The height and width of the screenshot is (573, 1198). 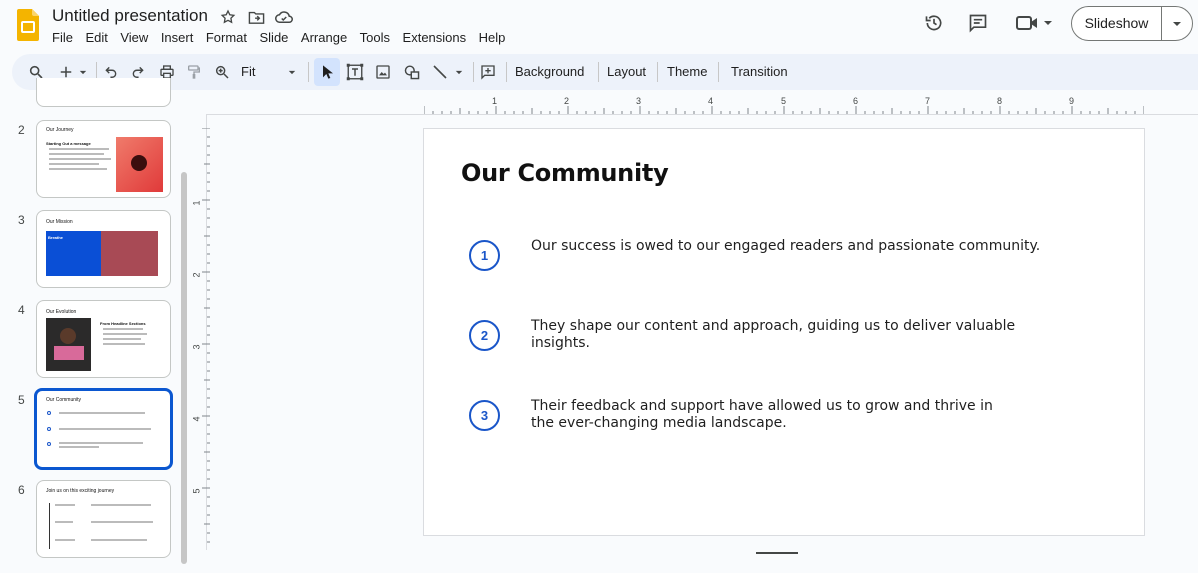 I want to click on thumb-photo, so click(x=68, y=344).